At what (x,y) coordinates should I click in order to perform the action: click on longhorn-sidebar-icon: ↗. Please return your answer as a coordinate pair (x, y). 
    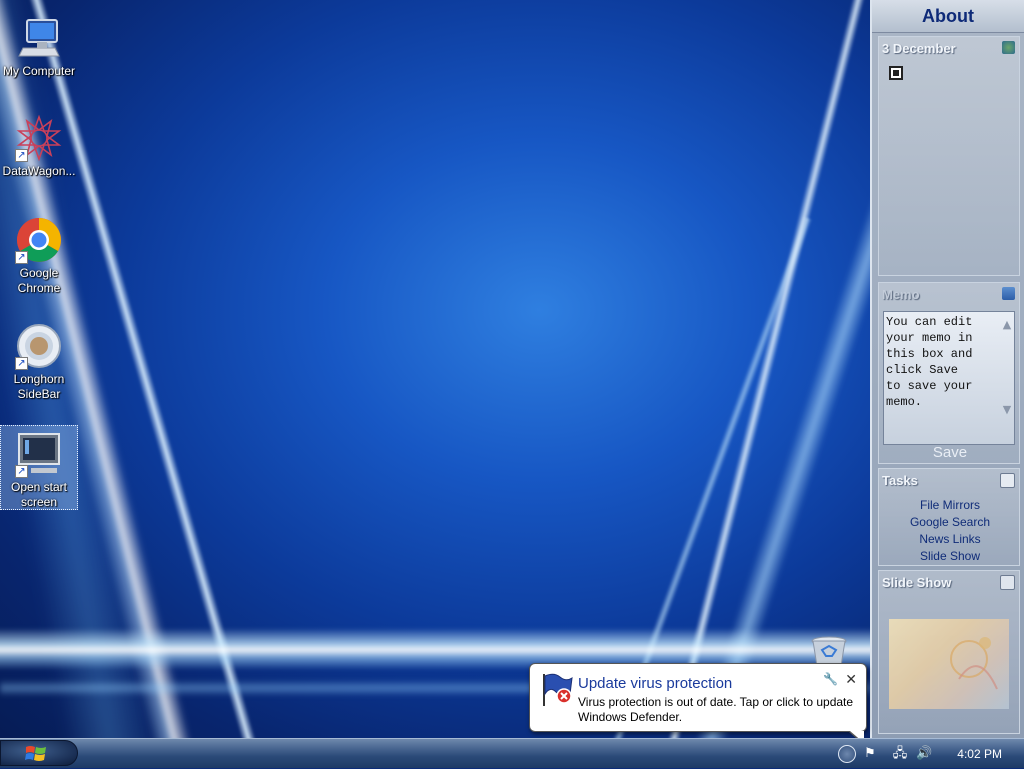
    Looking at the image, I should click on (39, 346).